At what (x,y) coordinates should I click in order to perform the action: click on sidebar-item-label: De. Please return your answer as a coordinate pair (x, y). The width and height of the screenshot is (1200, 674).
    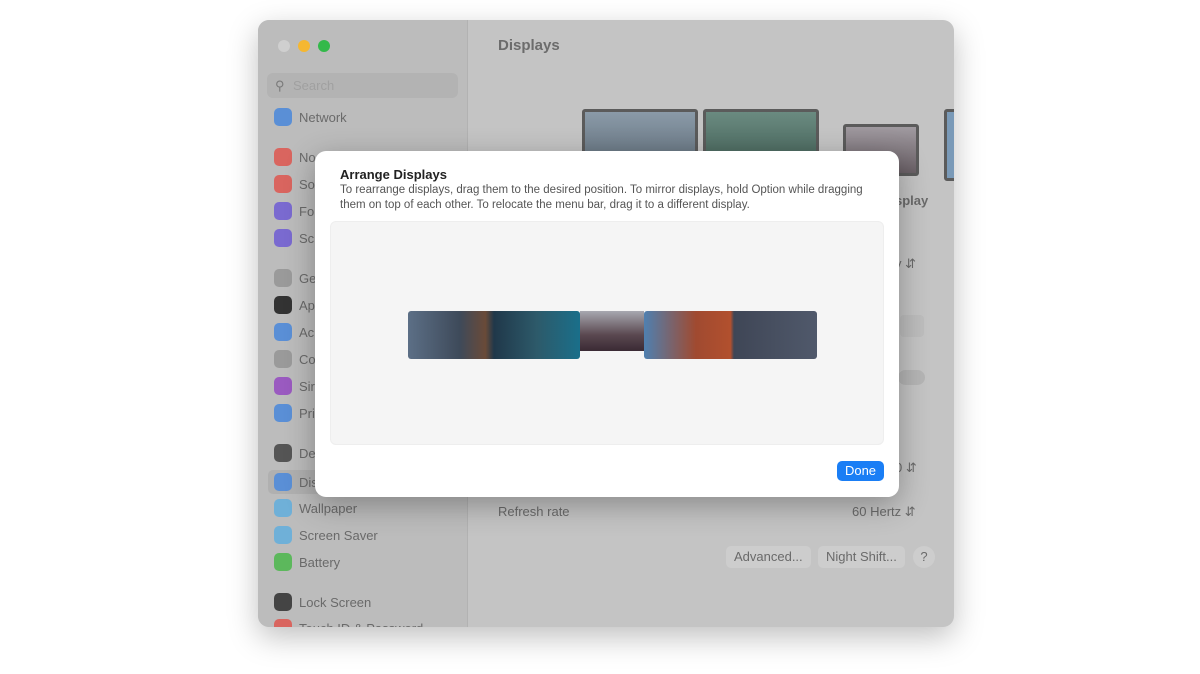
    Looking at the image, I should click on (307, 453).